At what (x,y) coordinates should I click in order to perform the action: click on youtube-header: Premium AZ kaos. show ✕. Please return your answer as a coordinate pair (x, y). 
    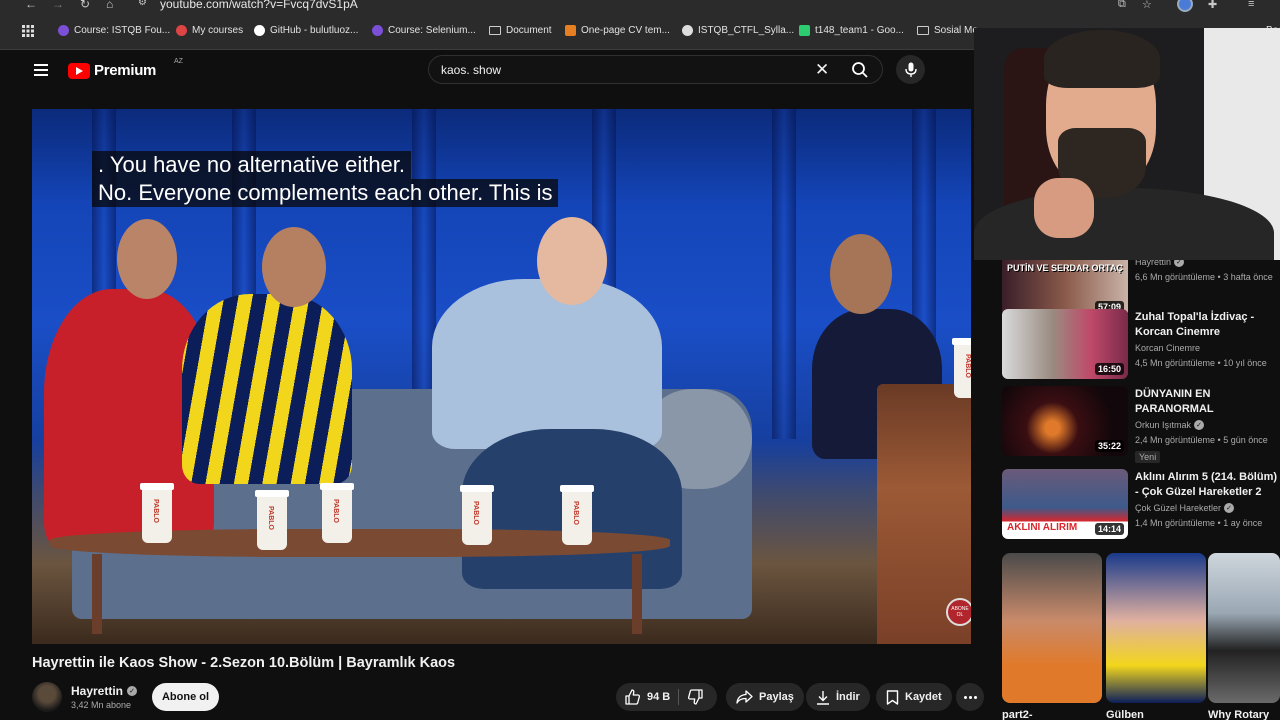
    Looking at the image, I should click on (494, 73).